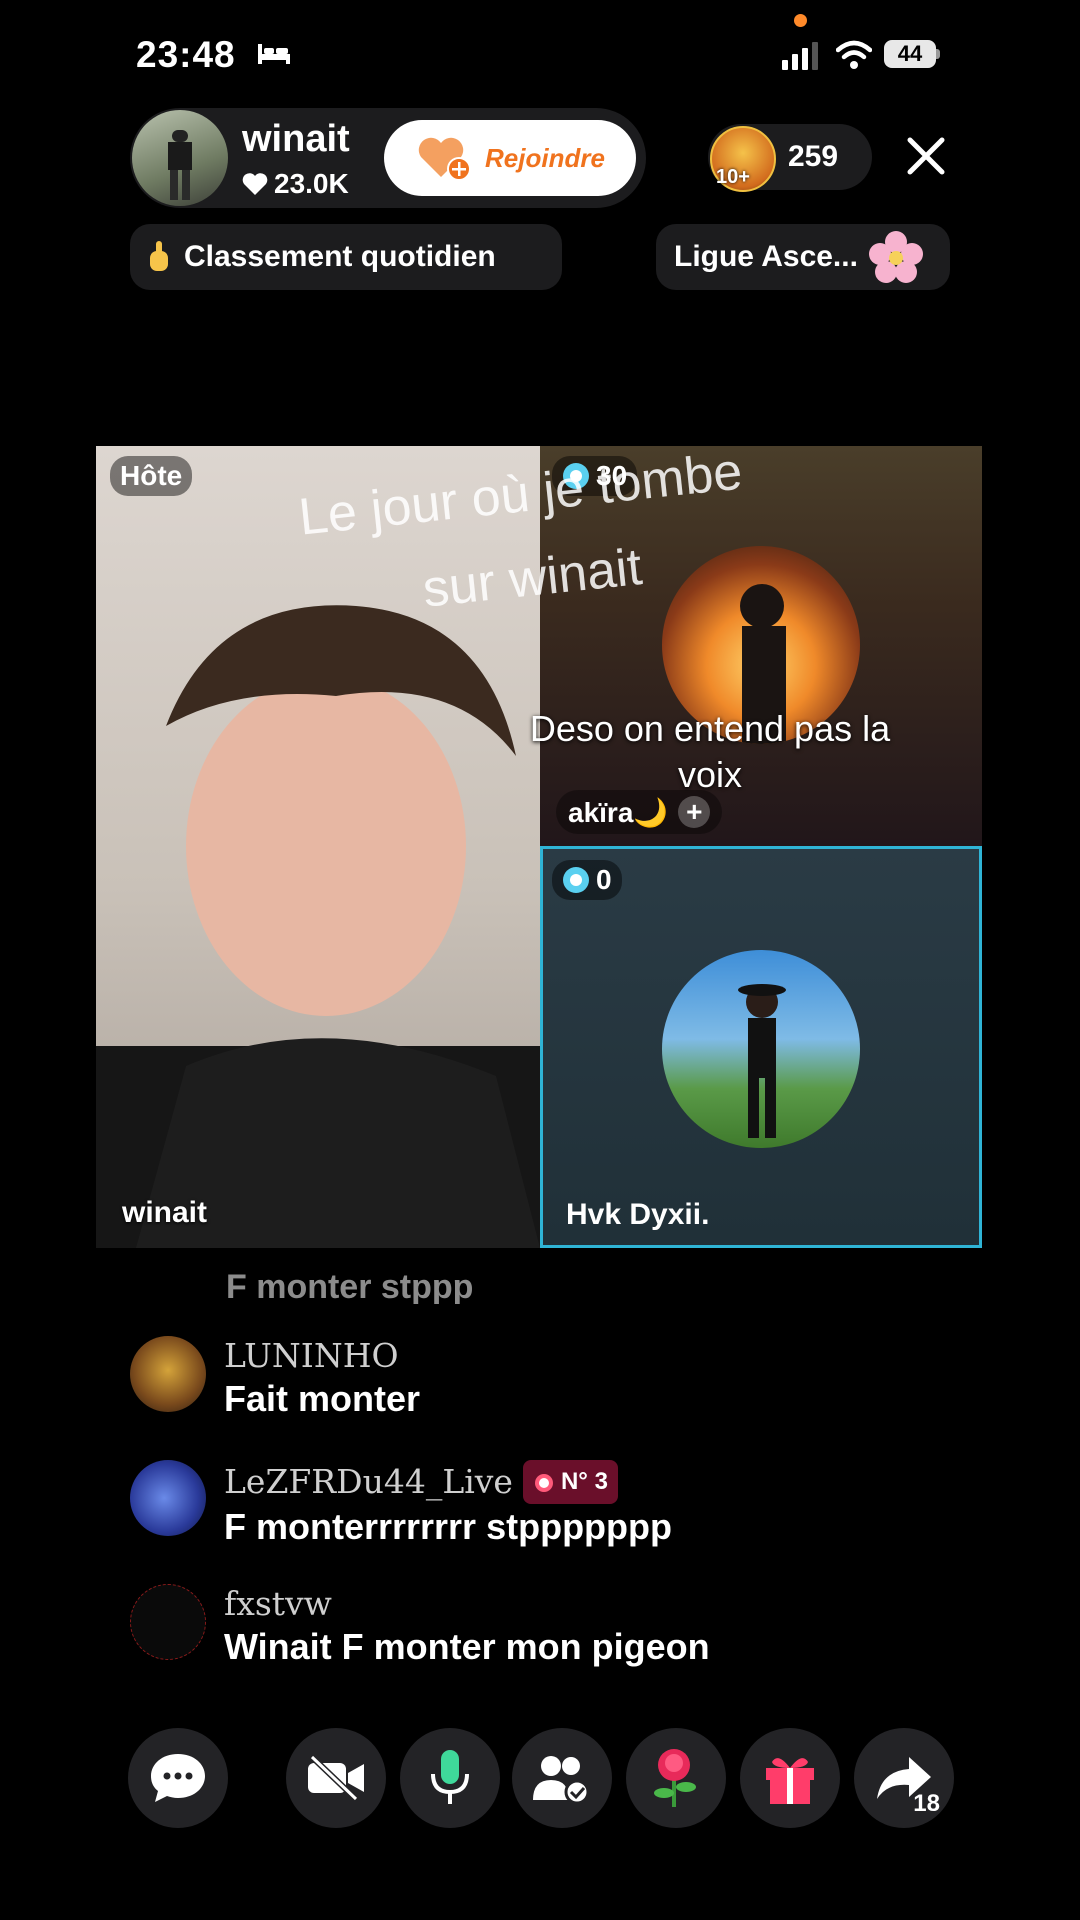 The image size is (1080, 1920). Describe the element at coordinates (311, 183) in the screenshot. I see `host-likes-count: 23.0K` at that location.